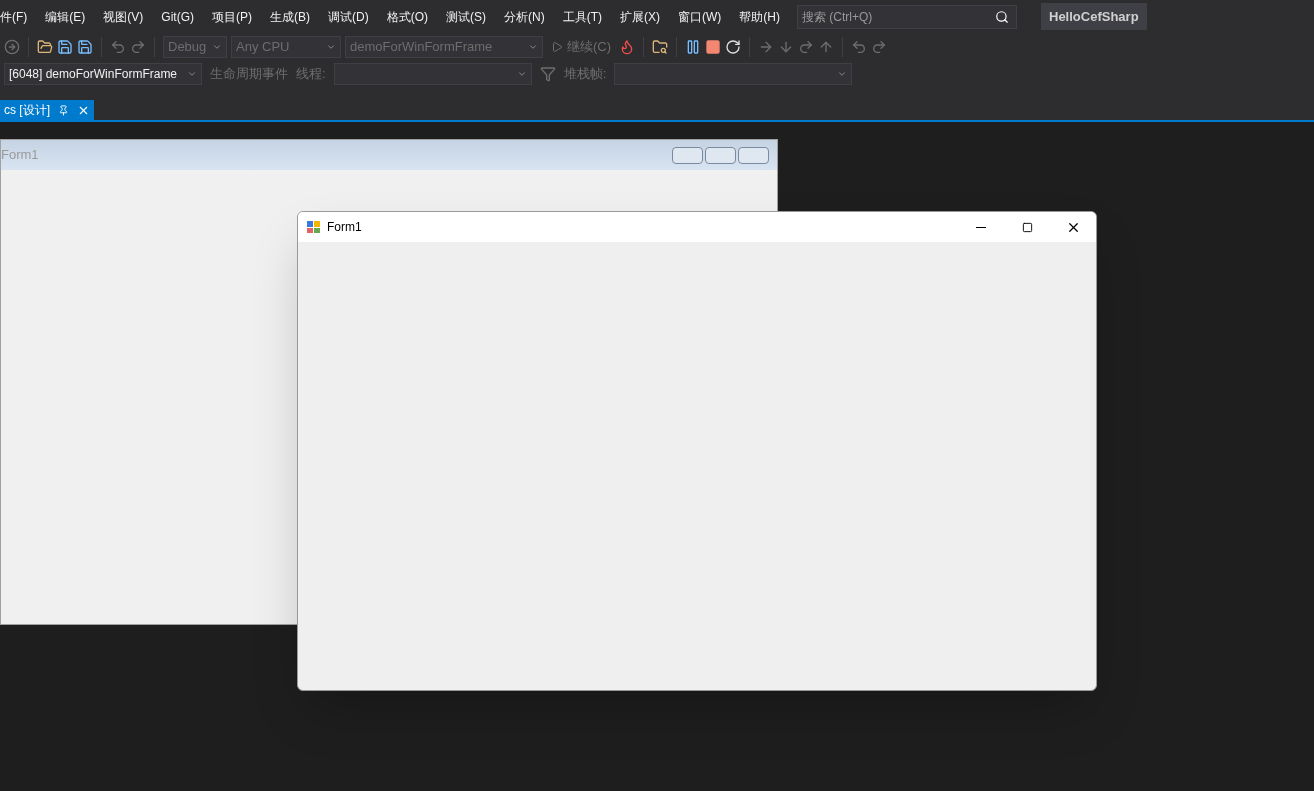  Describe the element at coordinates (585, 73) in the screenshot. I see `stack-frame-label: 堆栈帧:` at that location.